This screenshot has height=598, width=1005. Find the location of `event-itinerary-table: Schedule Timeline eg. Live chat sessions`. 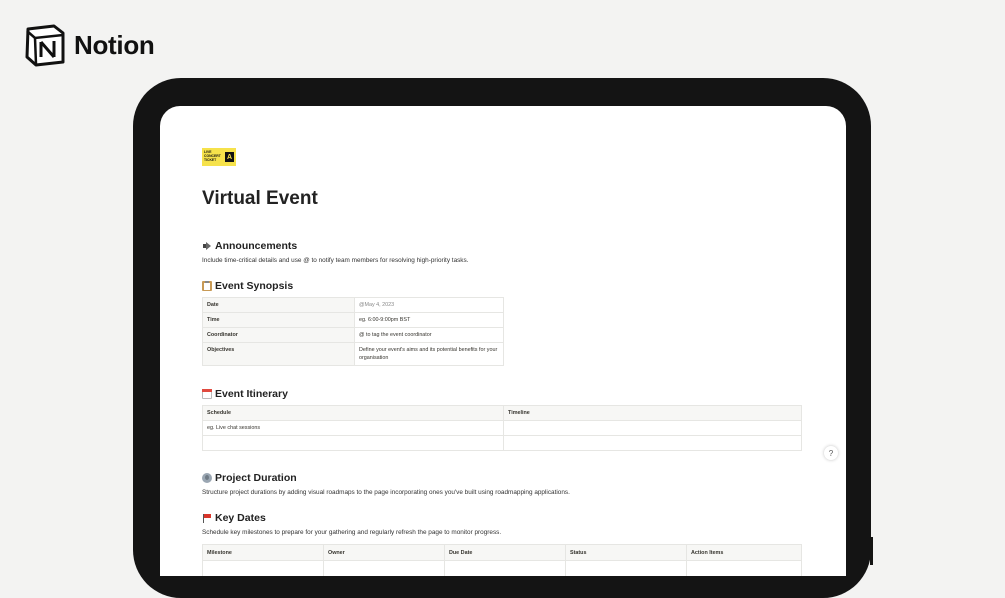

event-itinerary-table: Schedule Timeline eg. Live chat sessions is located at coordinates (502, 428).